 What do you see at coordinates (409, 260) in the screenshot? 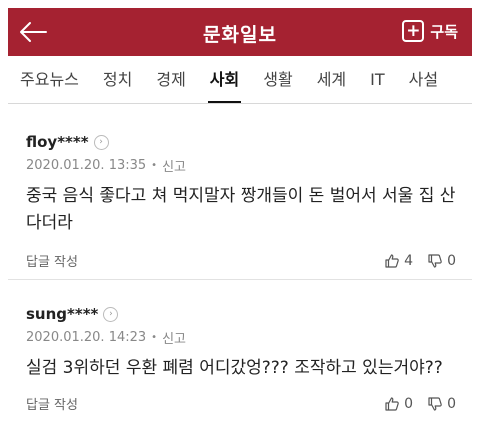
I see `like-count: 4` at bounding box center [409, 260].